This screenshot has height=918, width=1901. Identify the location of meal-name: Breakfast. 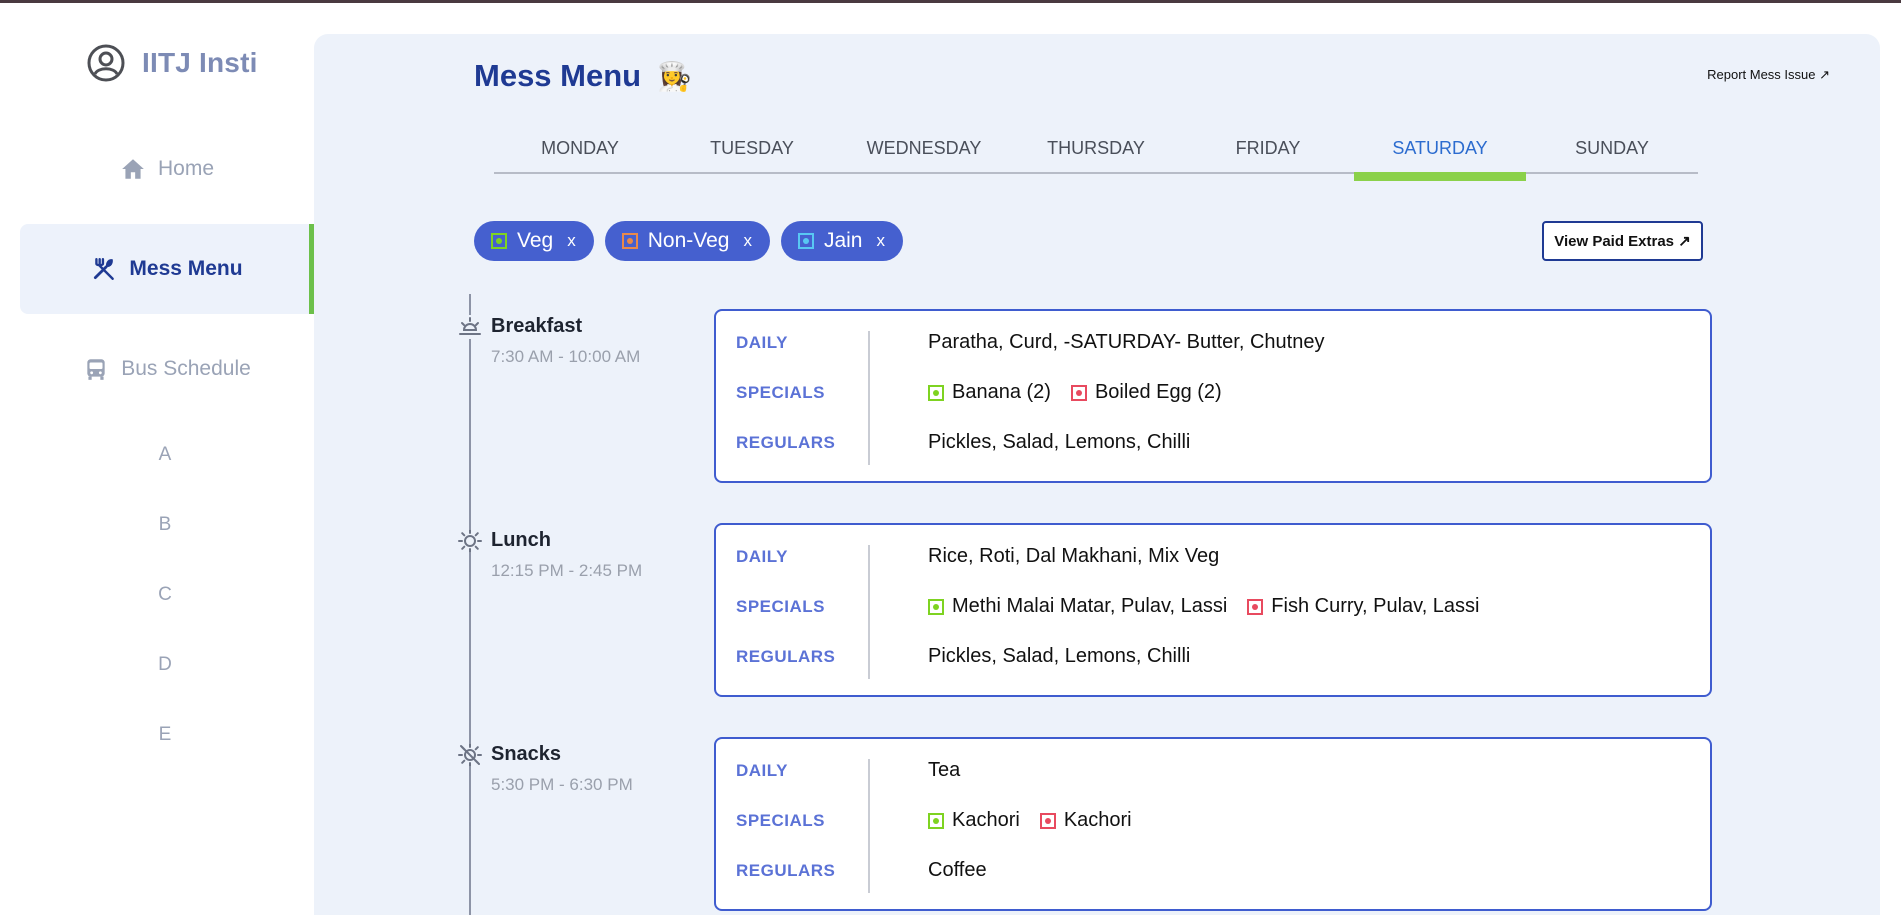
(537, 326).